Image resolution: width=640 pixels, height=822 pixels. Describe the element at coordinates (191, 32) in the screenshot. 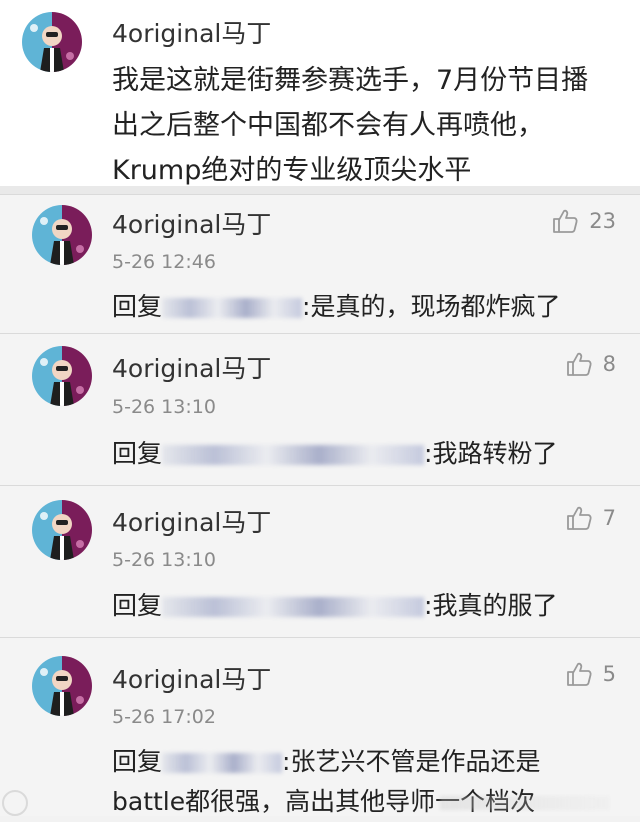

I see `post-username: 4original马丁` at that location.